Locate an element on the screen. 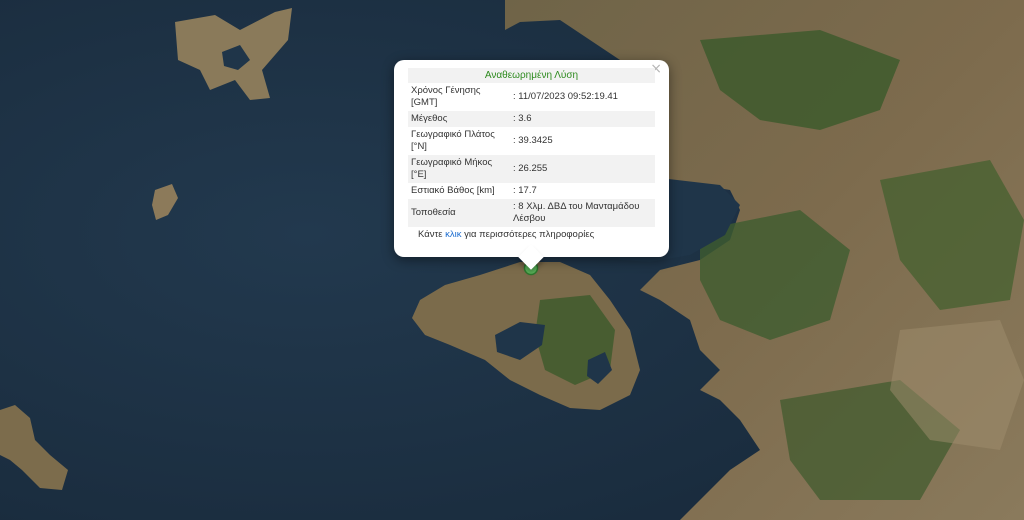 The height and width of the screenshot is (520, 1024). more-info-text: Κάντε κλικ για περισσότερες πληροφορίες is located at coordinates (531, 234).